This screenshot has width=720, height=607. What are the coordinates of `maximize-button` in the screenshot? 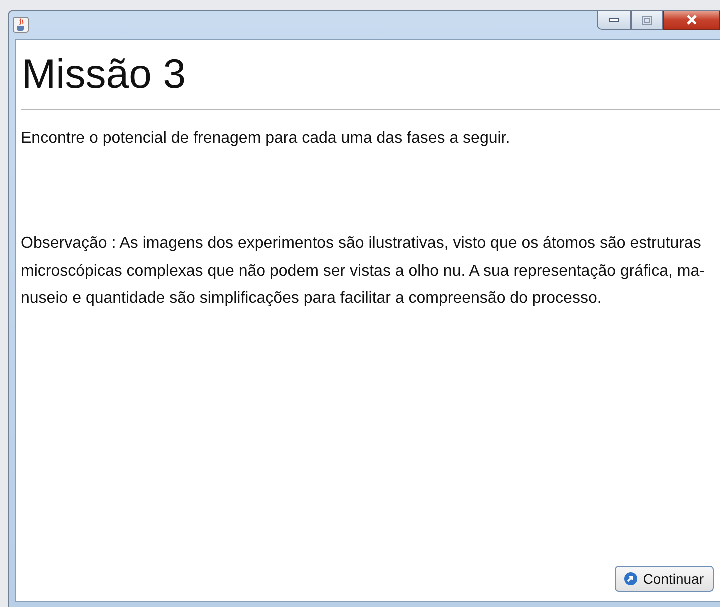 It's located at (647, 20).